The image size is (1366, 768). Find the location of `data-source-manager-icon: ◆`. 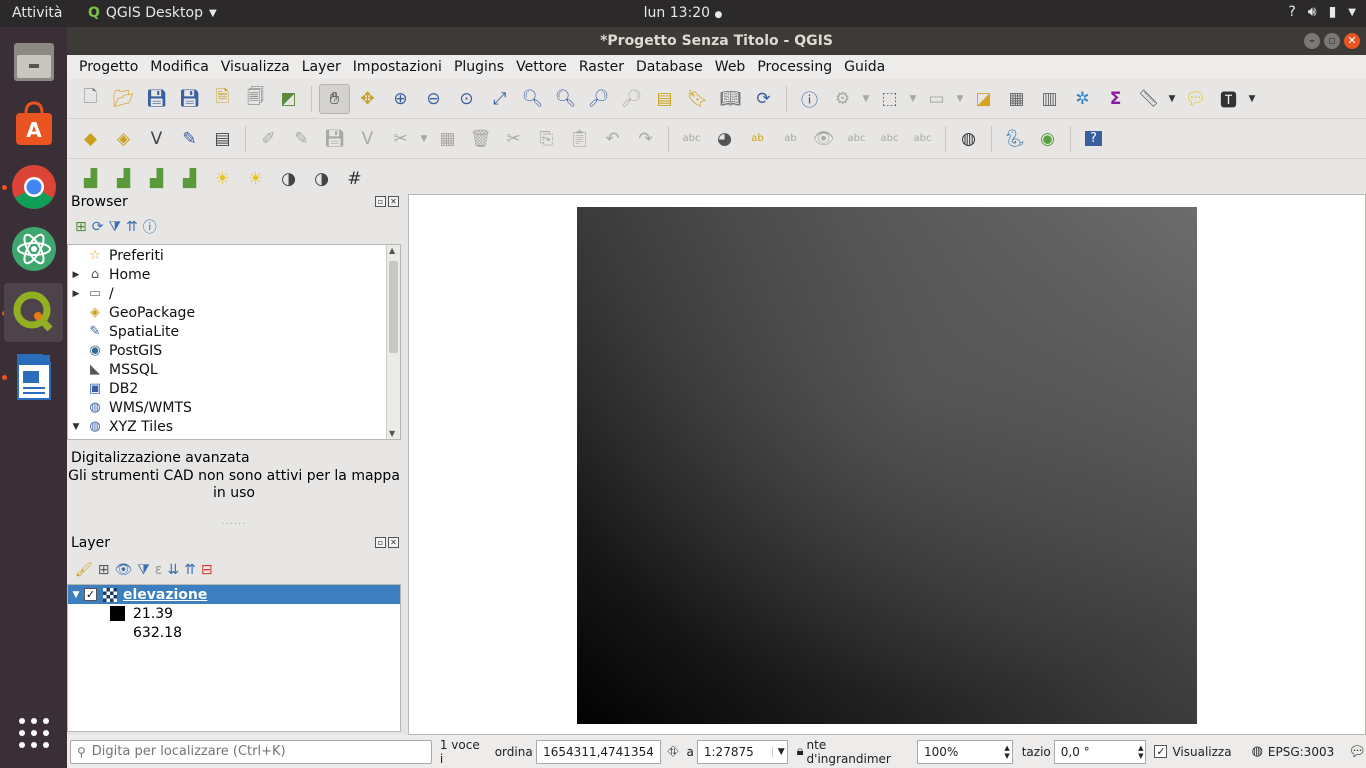

data-source-manager-icon: ◆ is located at coordinates (90, 139).